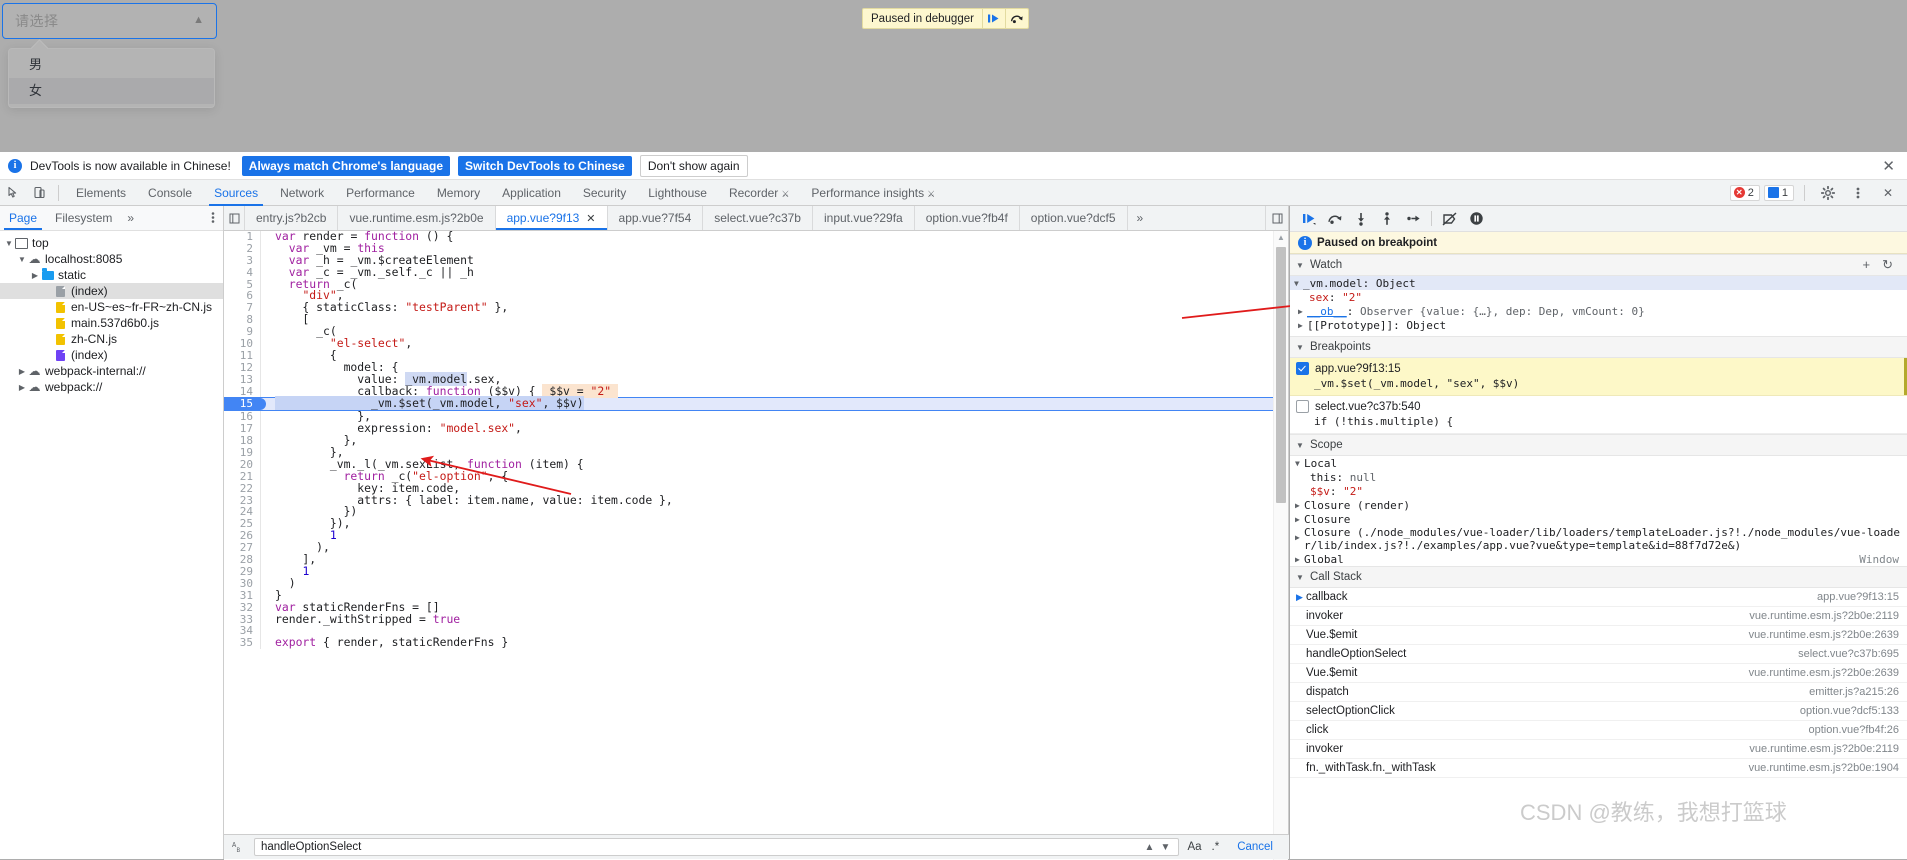 Image resolution: width=1907 pixels, height=860 pixels. I want to click on file-tab-option-vue-fb4f: option.vue?fb4f, so click(967, 218).